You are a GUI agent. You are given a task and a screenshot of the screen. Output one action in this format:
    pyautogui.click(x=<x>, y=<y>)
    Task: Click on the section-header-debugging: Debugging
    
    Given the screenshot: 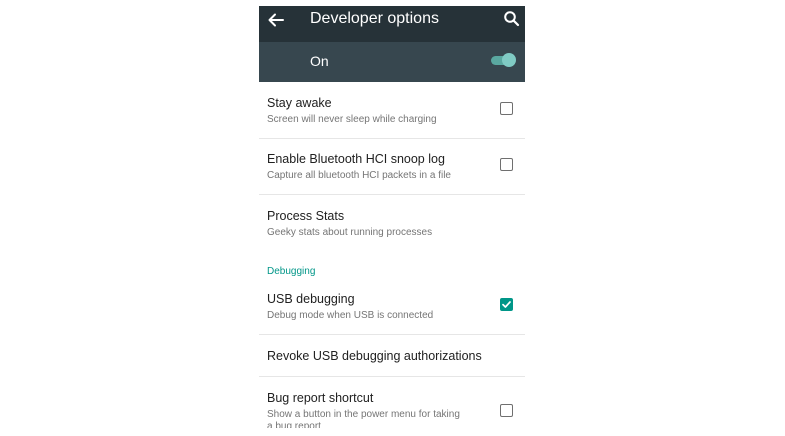 What is the action you would take?
    pyautogui.click(x=291, y=271)
    